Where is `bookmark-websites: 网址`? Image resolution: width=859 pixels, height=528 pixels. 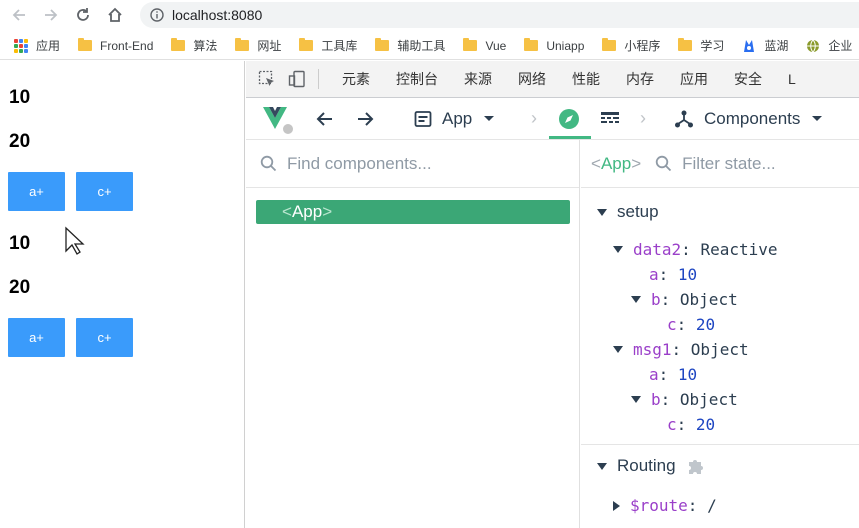
bookmark-websites: 网址 is located at coordinates (258, 45).